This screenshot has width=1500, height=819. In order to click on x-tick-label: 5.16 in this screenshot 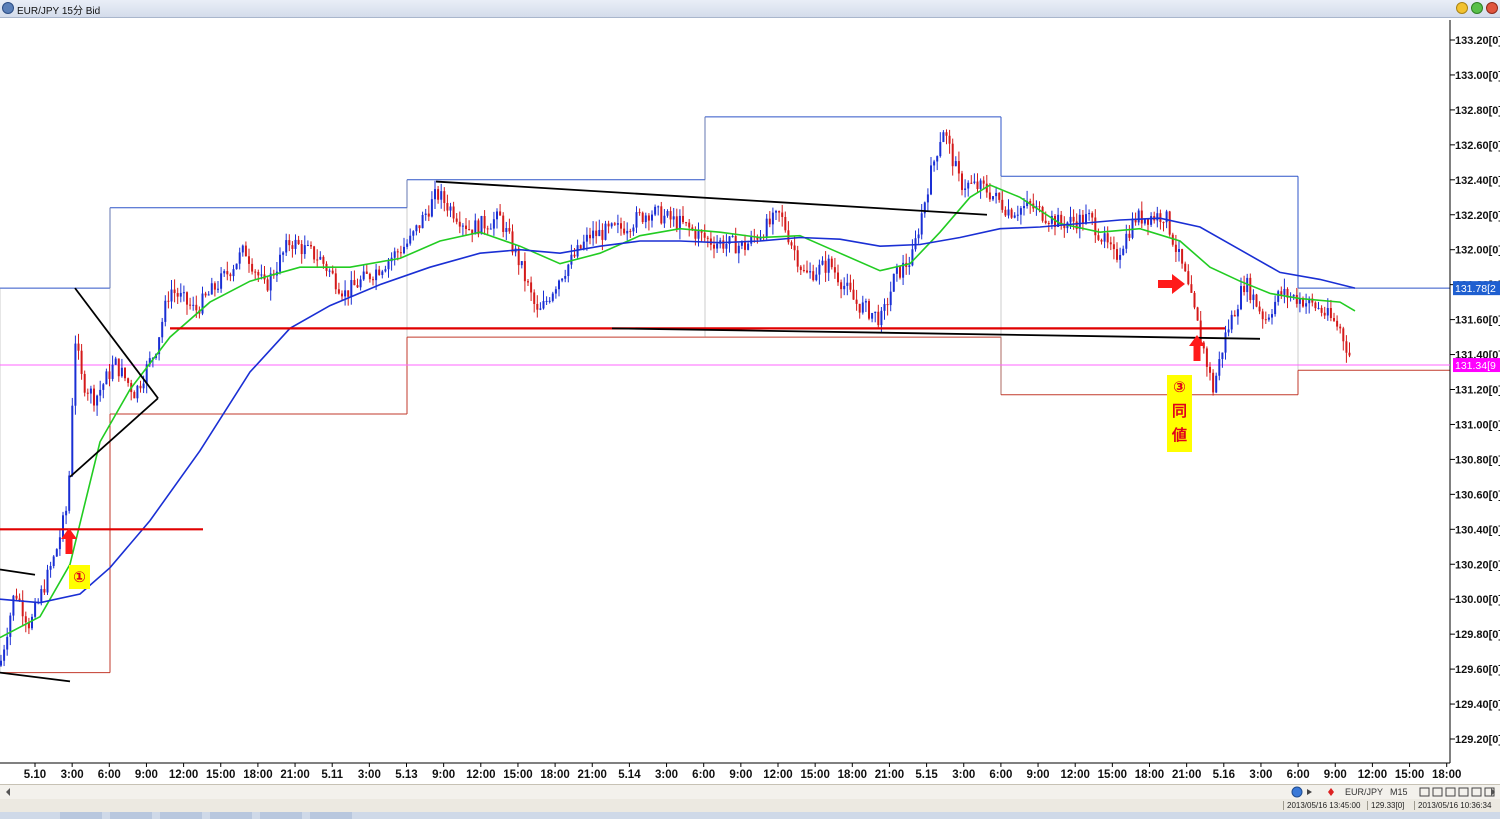, I will do `click(1224, 775)`.